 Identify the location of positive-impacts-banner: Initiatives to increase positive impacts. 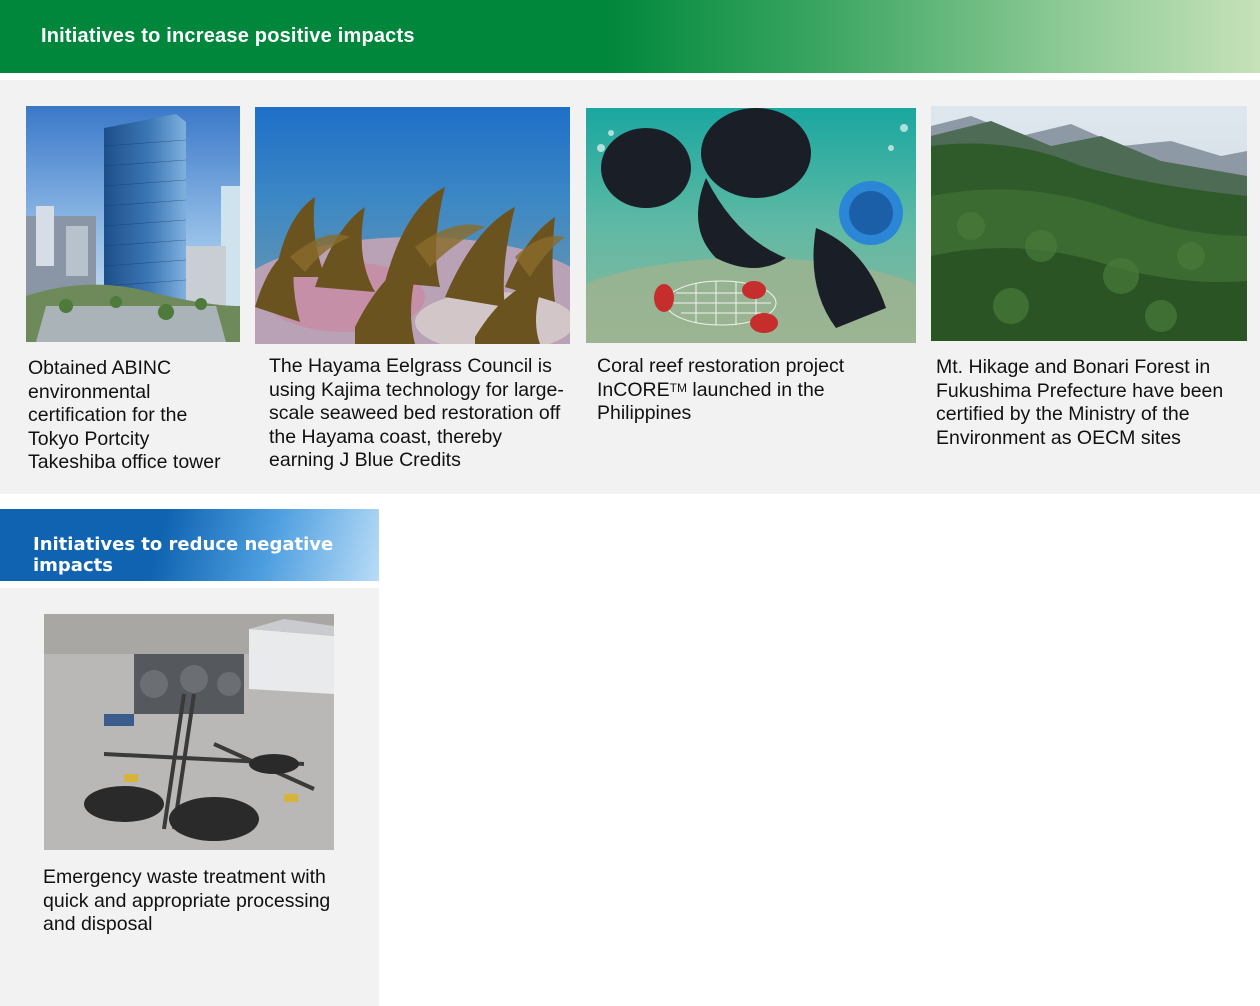
(630, 36).